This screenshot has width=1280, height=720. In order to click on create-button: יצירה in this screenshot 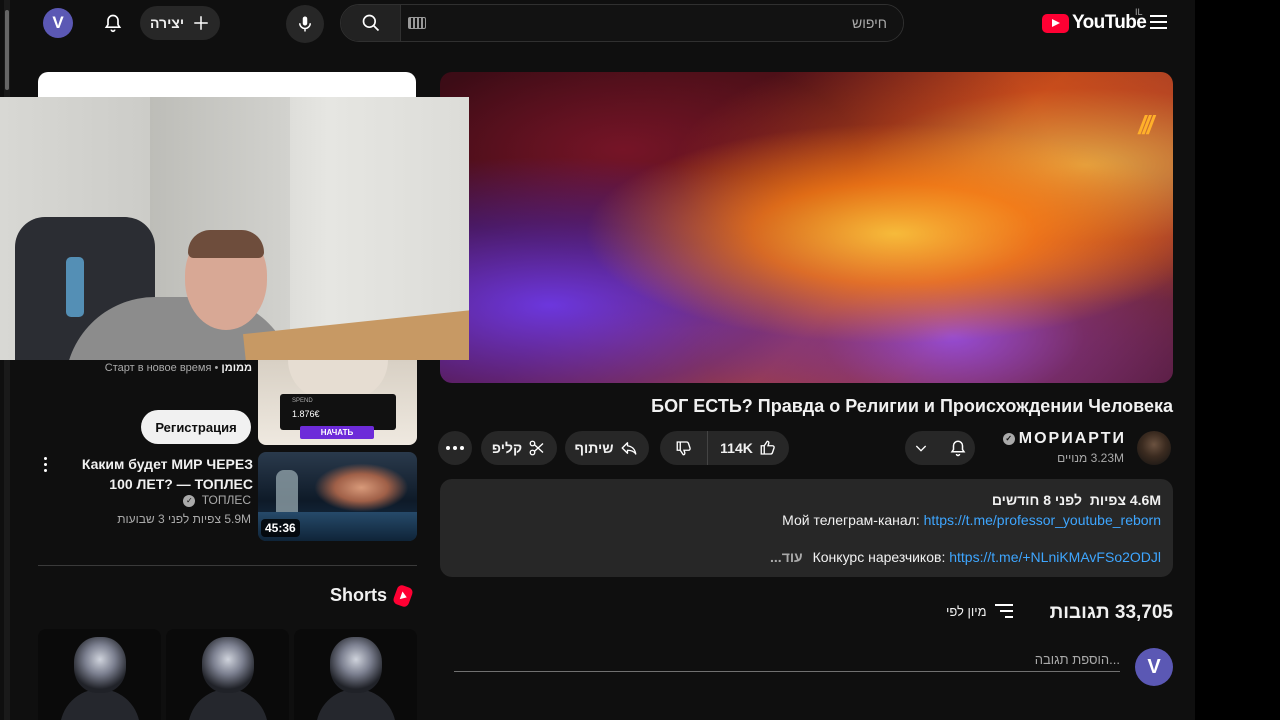, I will do `click(180, 23)`.